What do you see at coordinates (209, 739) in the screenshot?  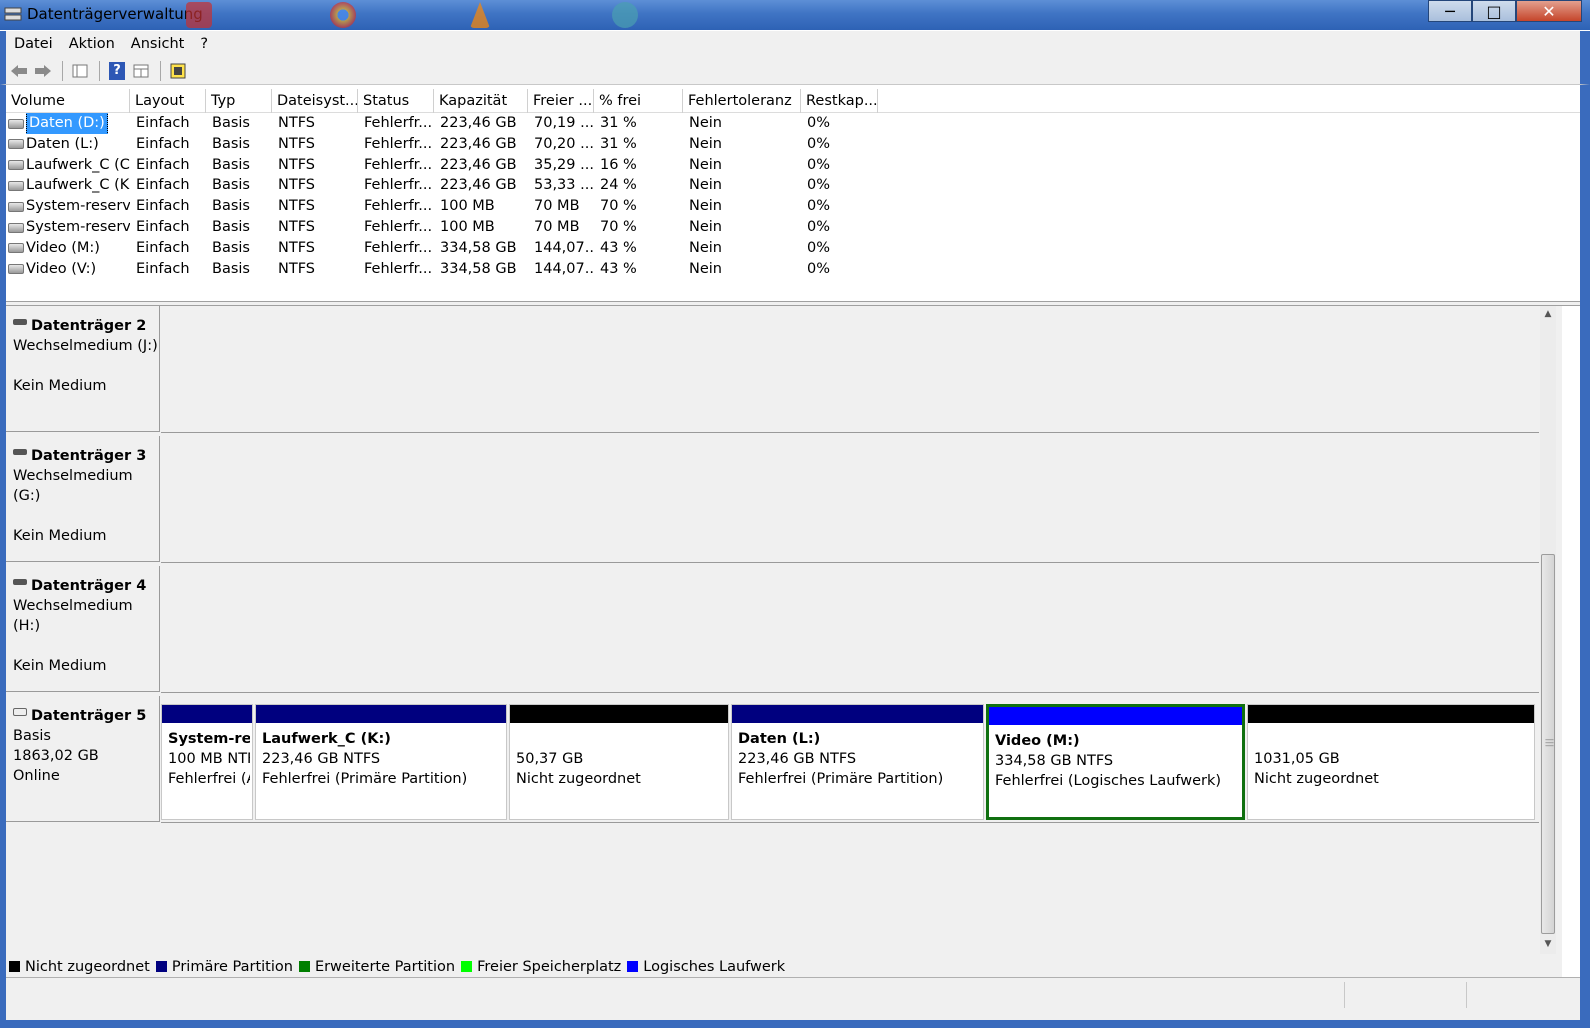 I see `partition-name: System-res` at bounding box center [209, 739].